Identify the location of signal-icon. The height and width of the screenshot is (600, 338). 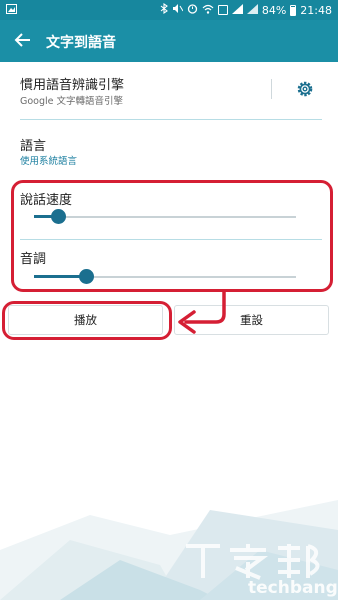
(237, 10).